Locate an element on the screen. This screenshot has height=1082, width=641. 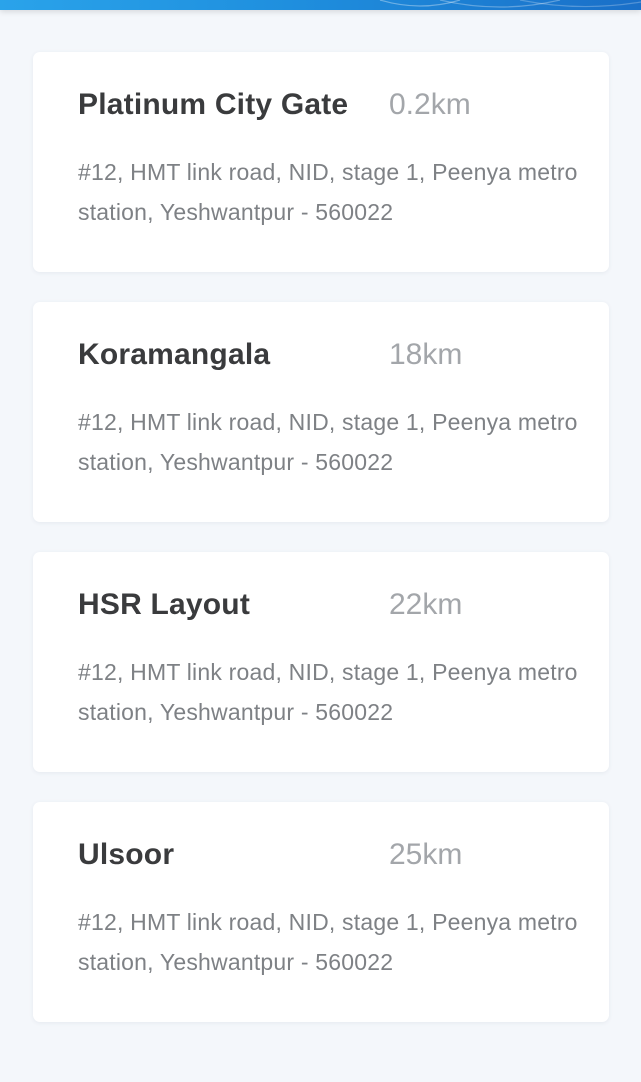
location-name: Platinum City Gate is located at coordinates (213, 104).